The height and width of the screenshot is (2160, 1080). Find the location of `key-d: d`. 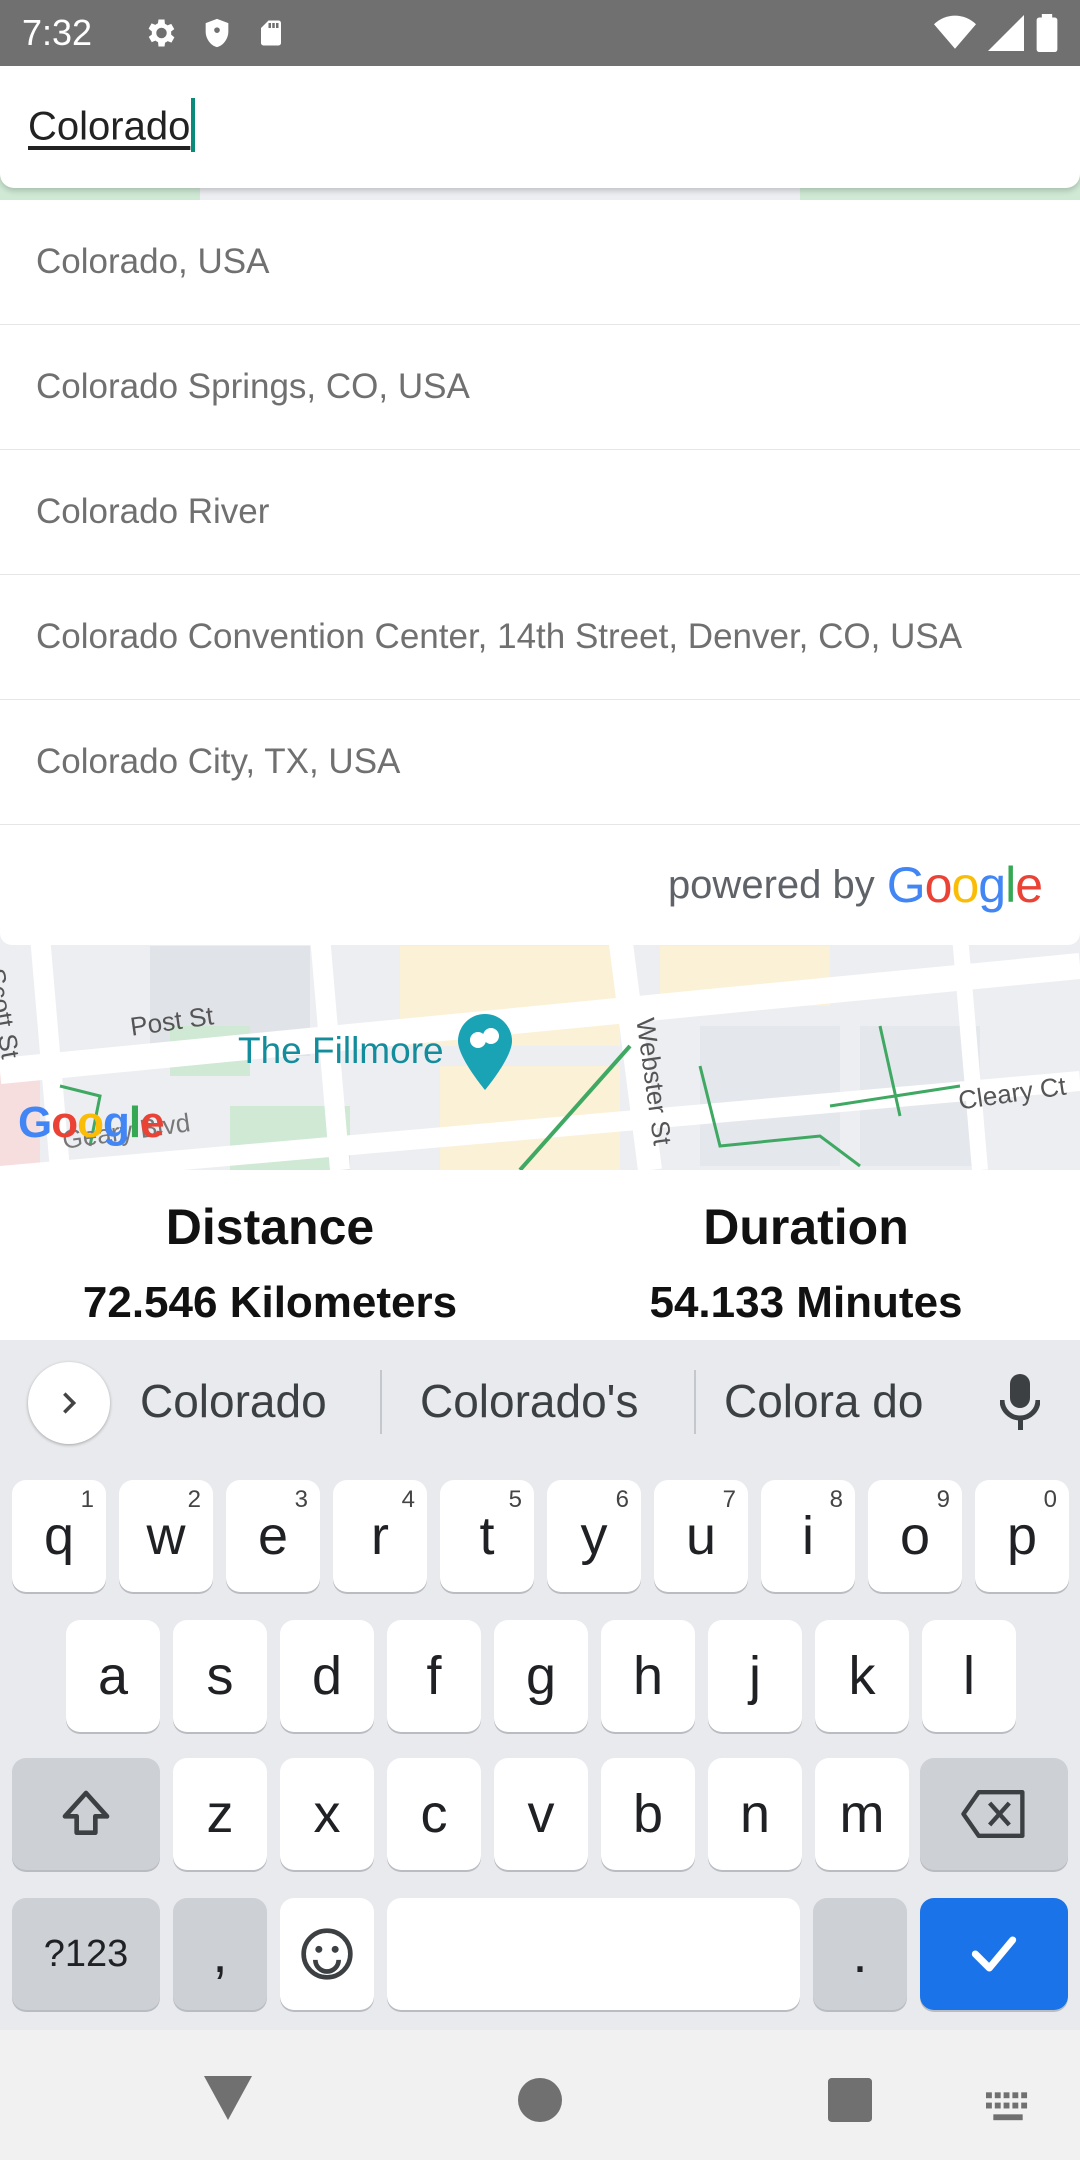

key-d: d is located at coordinates (327, 1676).